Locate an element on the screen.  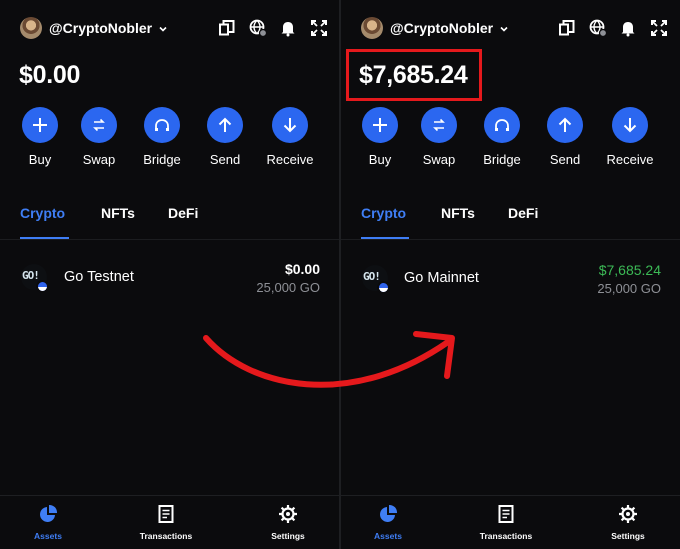
total-balance: $0.00 is located at coordinates (50, 75).